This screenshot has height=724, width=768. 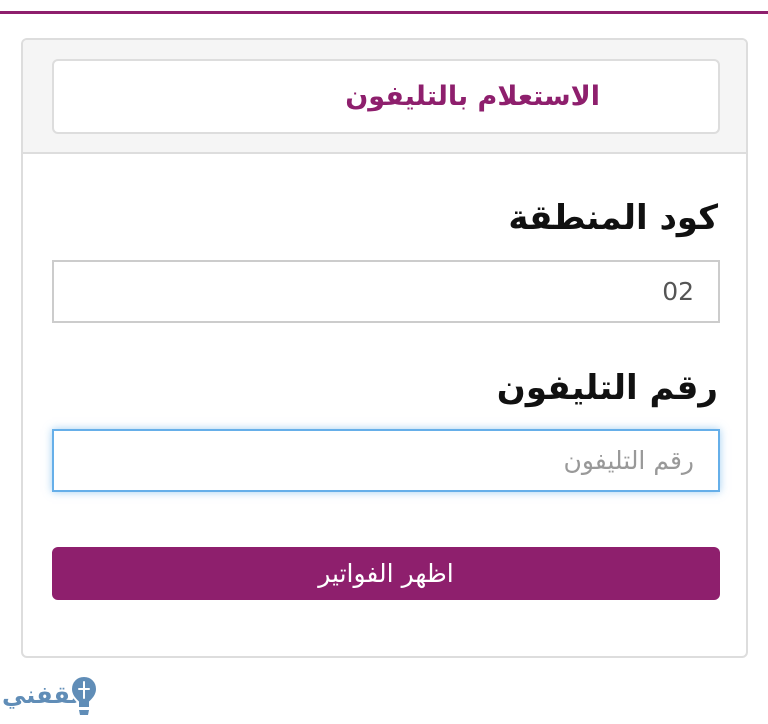 What do you see at coordinates (607, 388) in the screenshot?
I see `phone-number-label: رقم التليفون` at bounding box center [607, 388].